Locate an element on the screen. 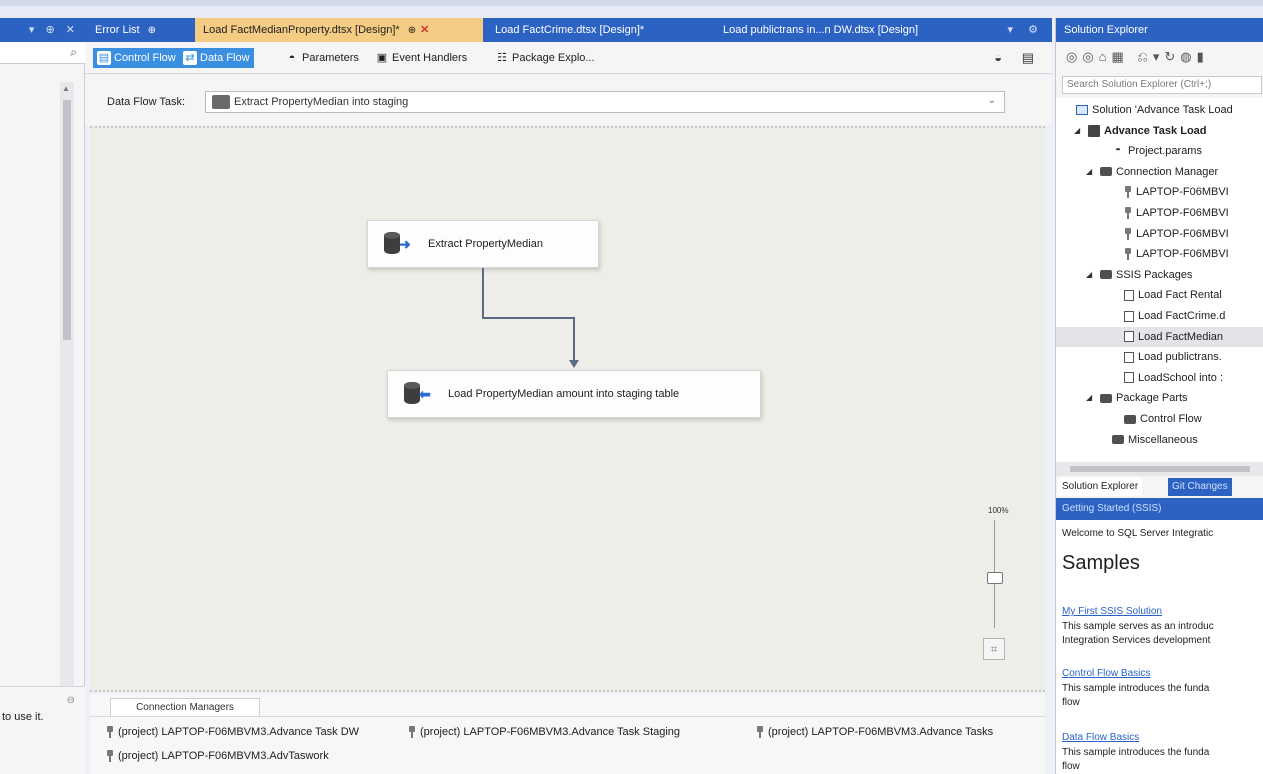 The height and width of the screenshot is (774, 1263). solution-icon is located at coordinates (1082, 110).